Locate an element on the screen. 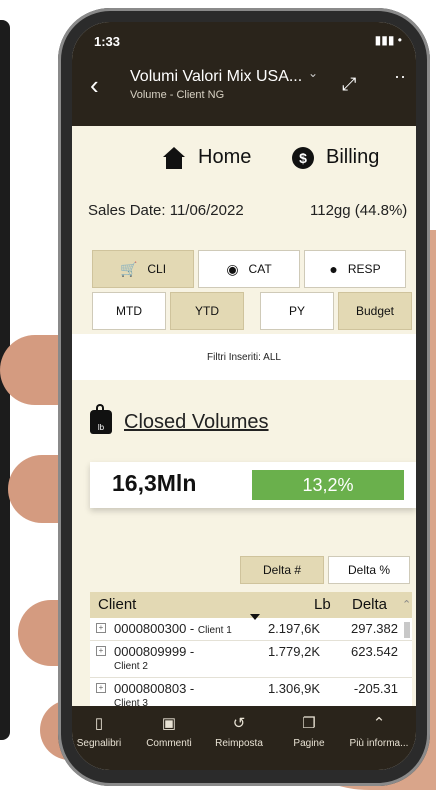 The width and height of the screenshot is (436, 790). bookmarks-label: Segnalibri is located at coordinates (99, 743).